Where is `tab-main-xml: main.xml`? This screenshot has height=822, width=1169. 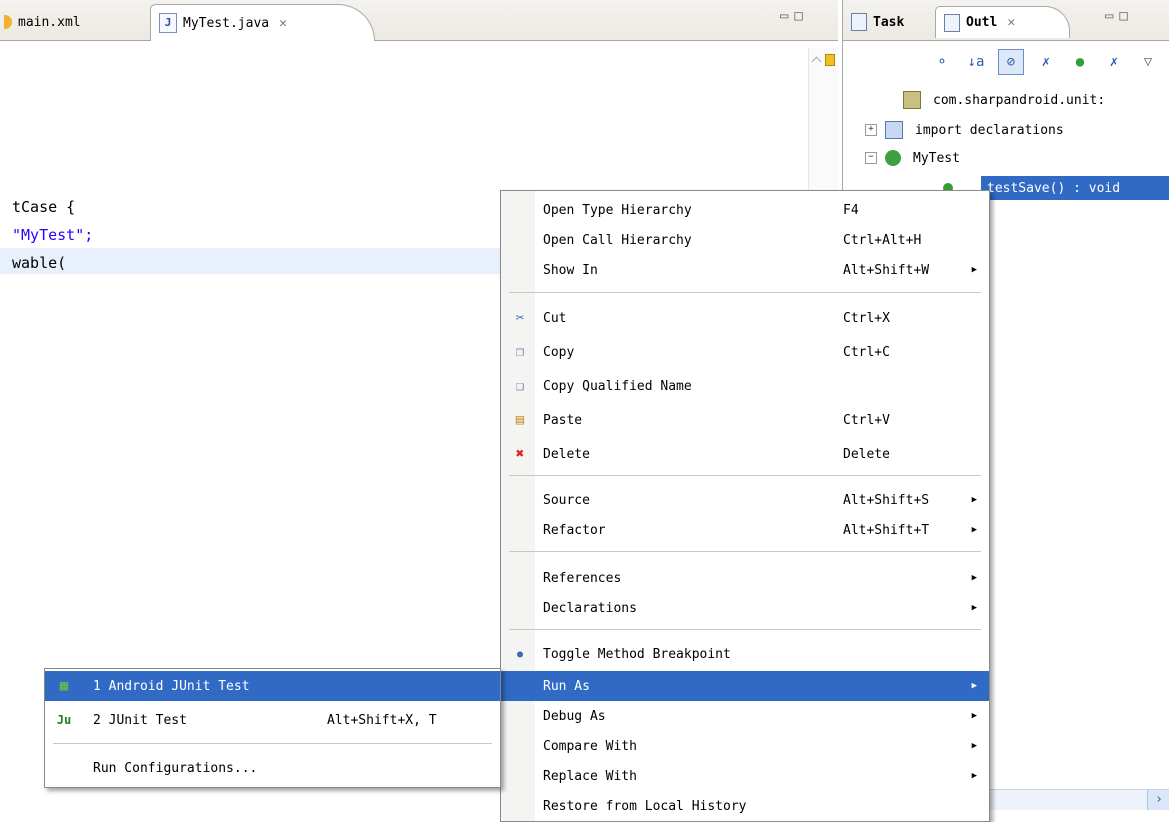 tab-main-xml: main.xml is located at coordinates (67, 22).